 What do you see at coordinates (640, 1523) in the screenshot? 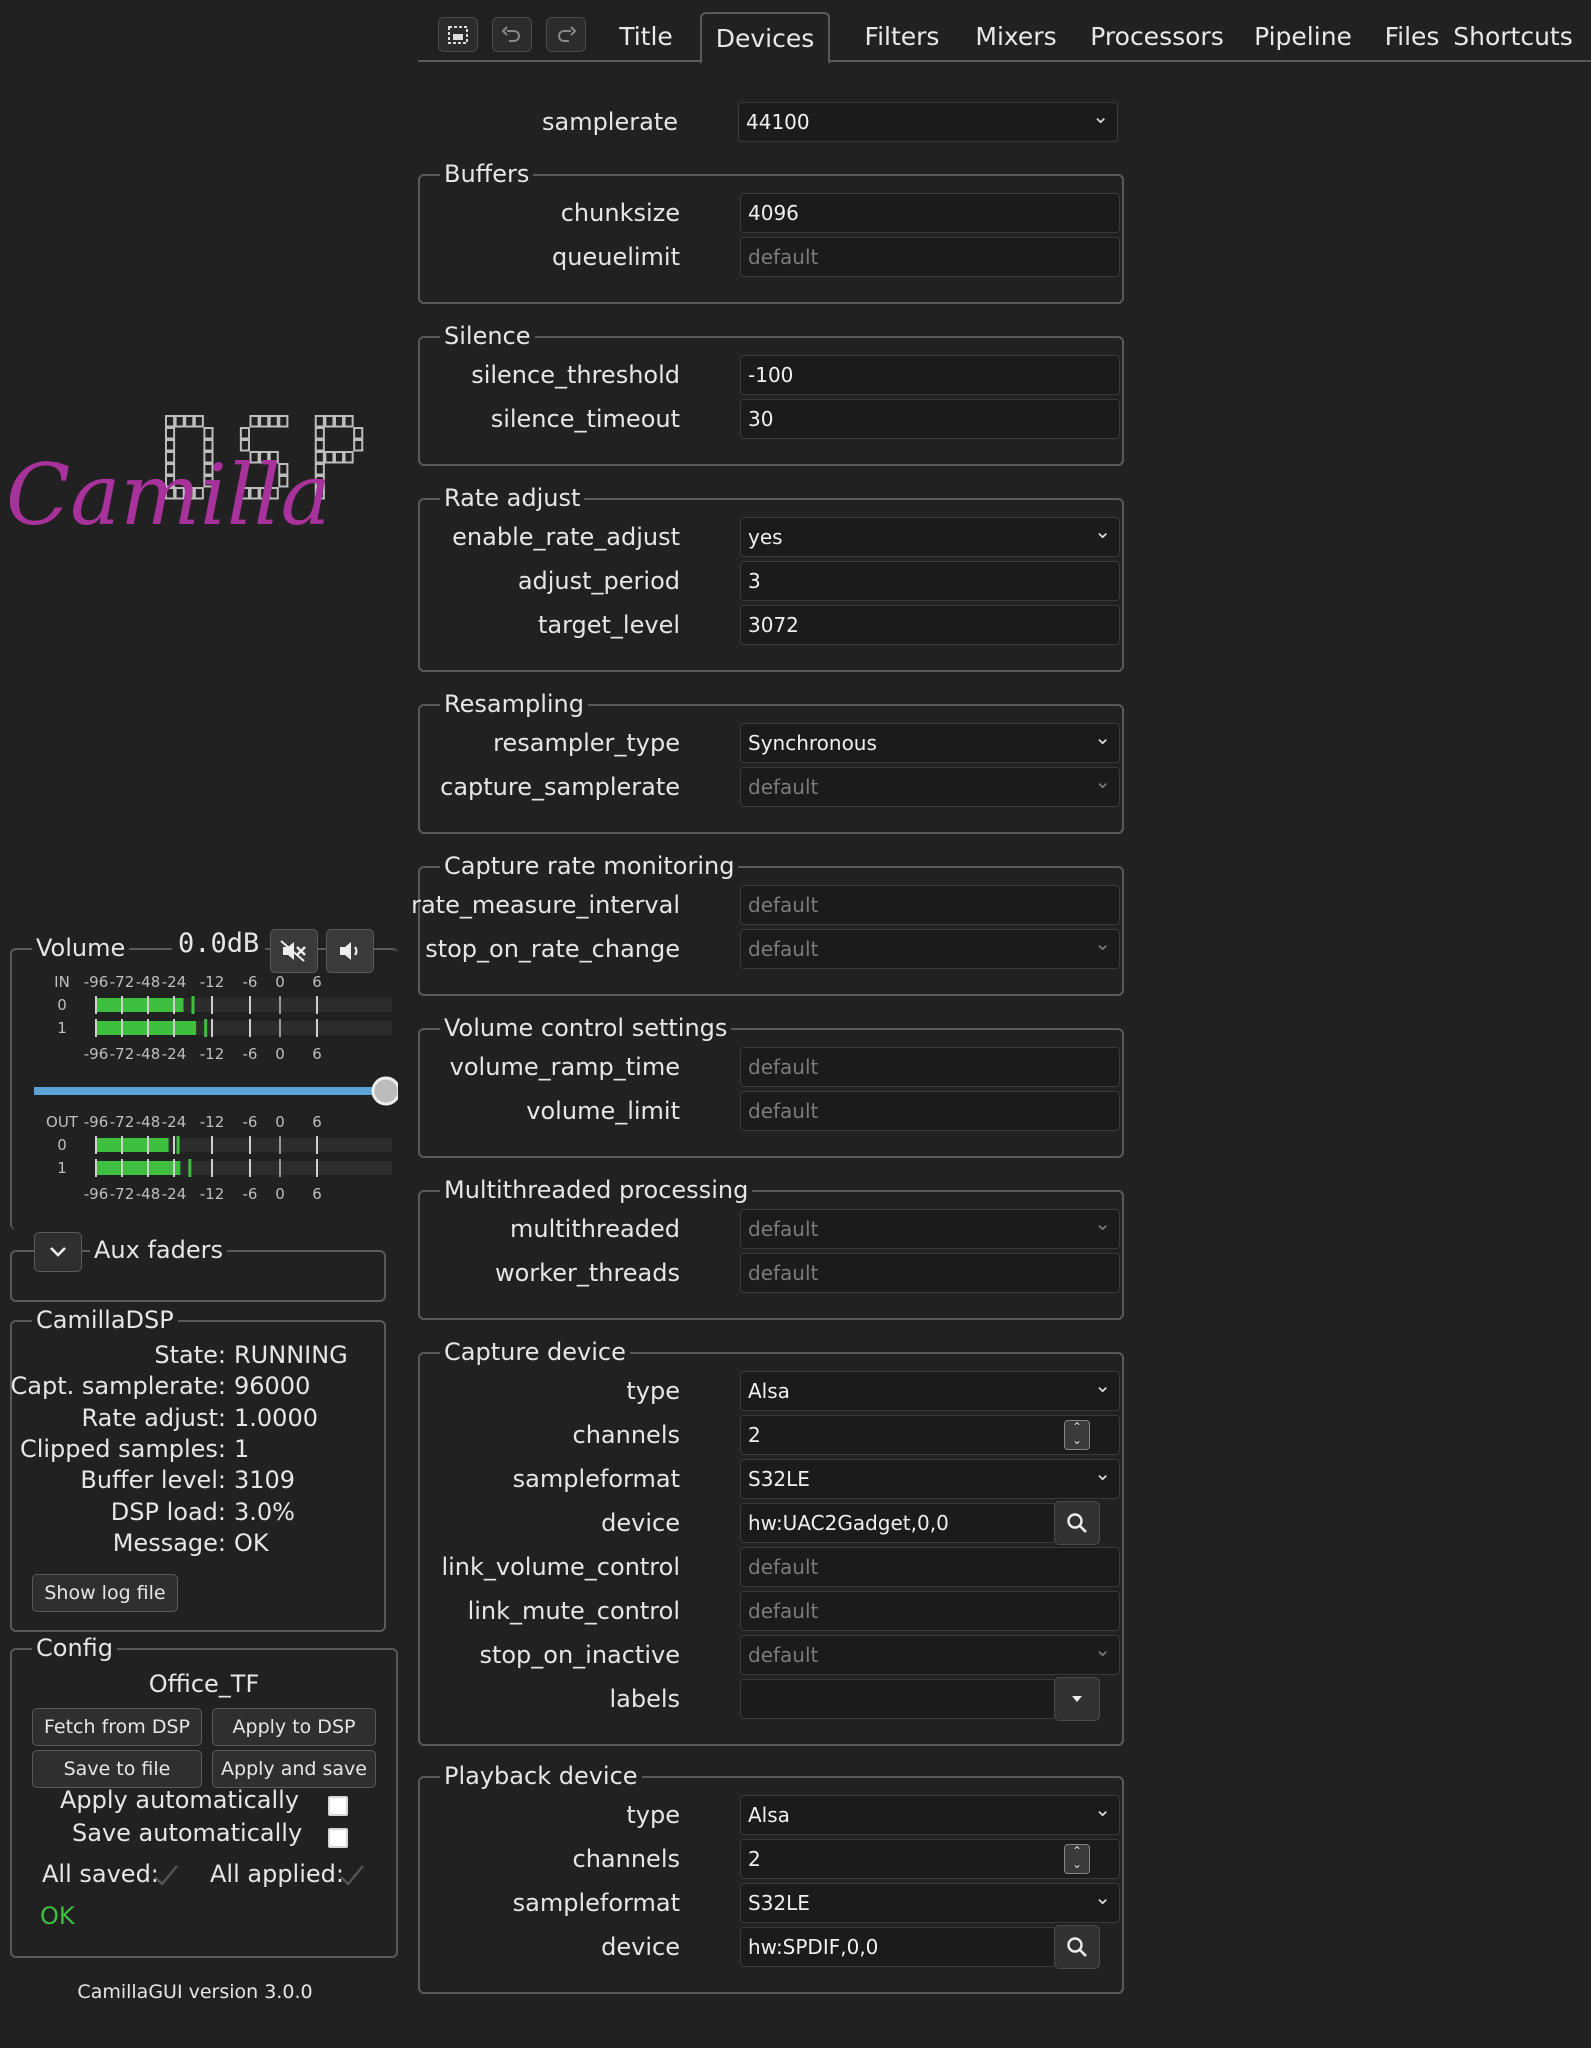
I see `capture-device-label: device` at bounding box center [640, 1523].